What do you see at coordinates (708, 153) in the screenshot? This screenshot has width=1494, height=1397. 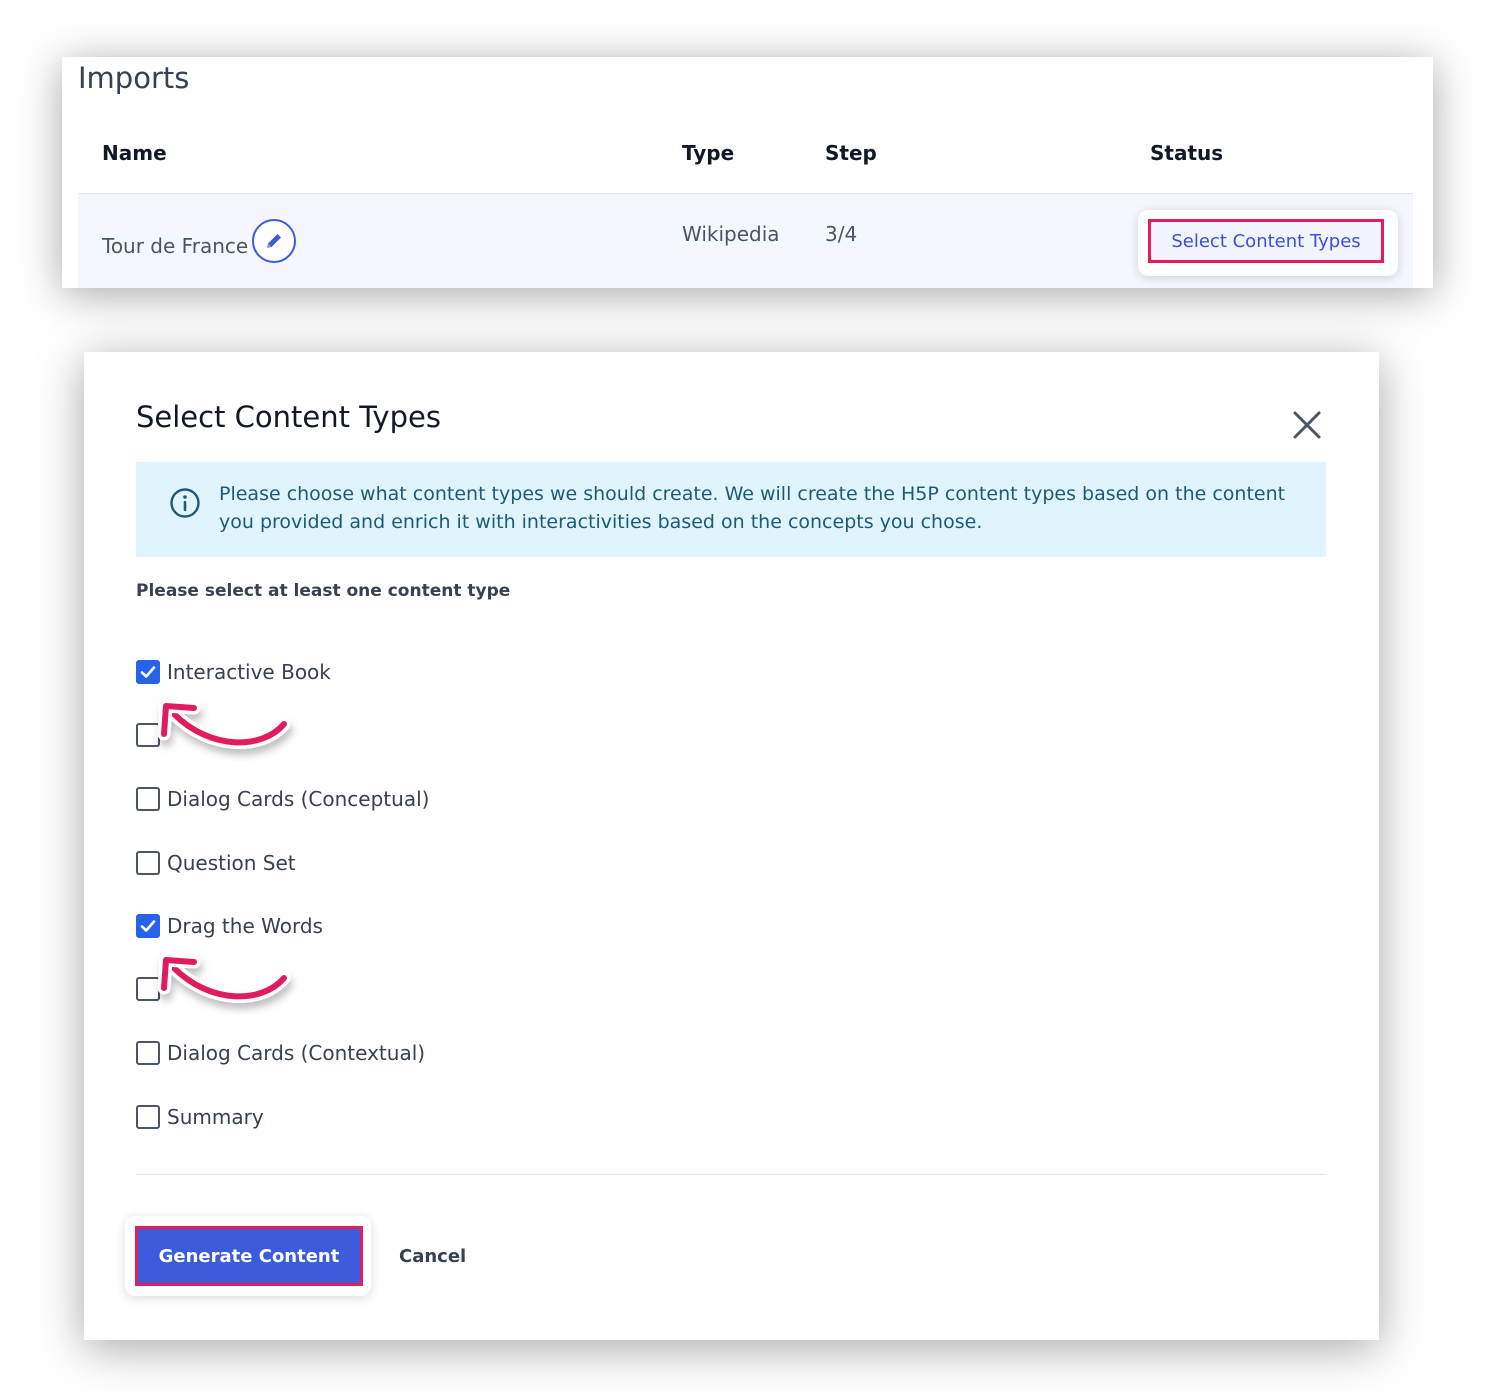 I see `column-header-type: Type` at bounding box center [708, 153].